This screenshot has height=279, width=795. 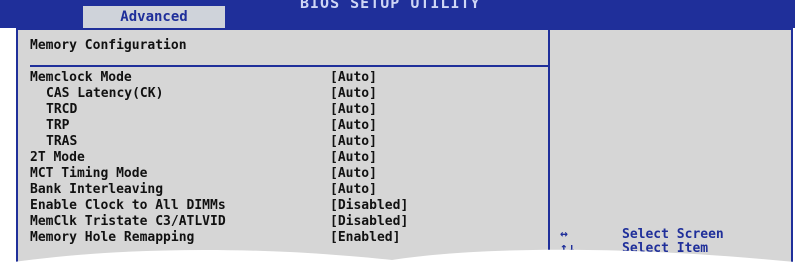 What do you see at coordinates (290, 66) in the screenshot?
I see `section-divider` at bounding box center [290, 66].